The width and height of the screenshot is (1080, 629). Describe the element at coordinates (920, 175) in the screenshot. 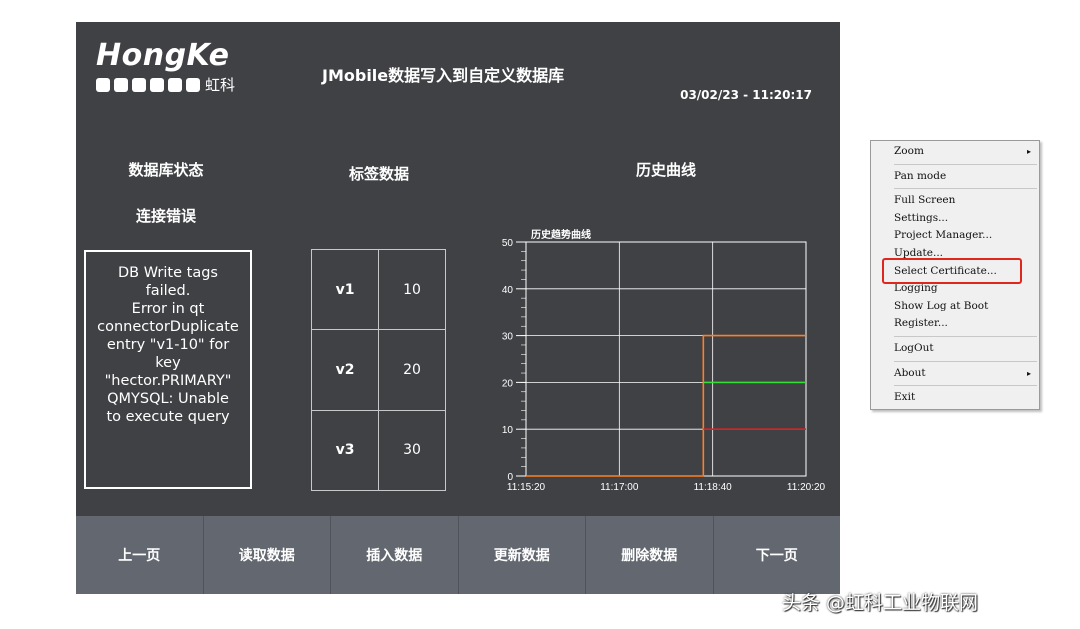

I see `menu-item-label: Pan mode` at that location.